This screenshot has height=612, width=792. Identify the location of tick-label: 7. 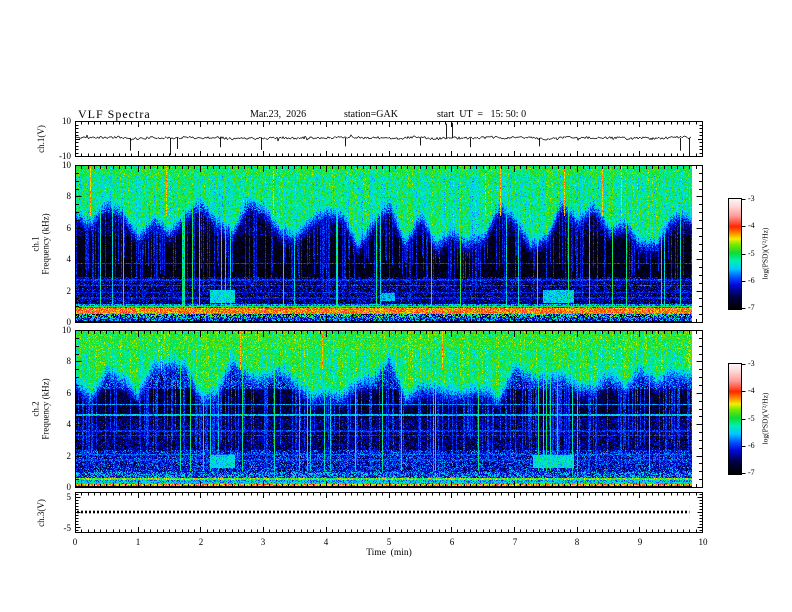
(515, 542).